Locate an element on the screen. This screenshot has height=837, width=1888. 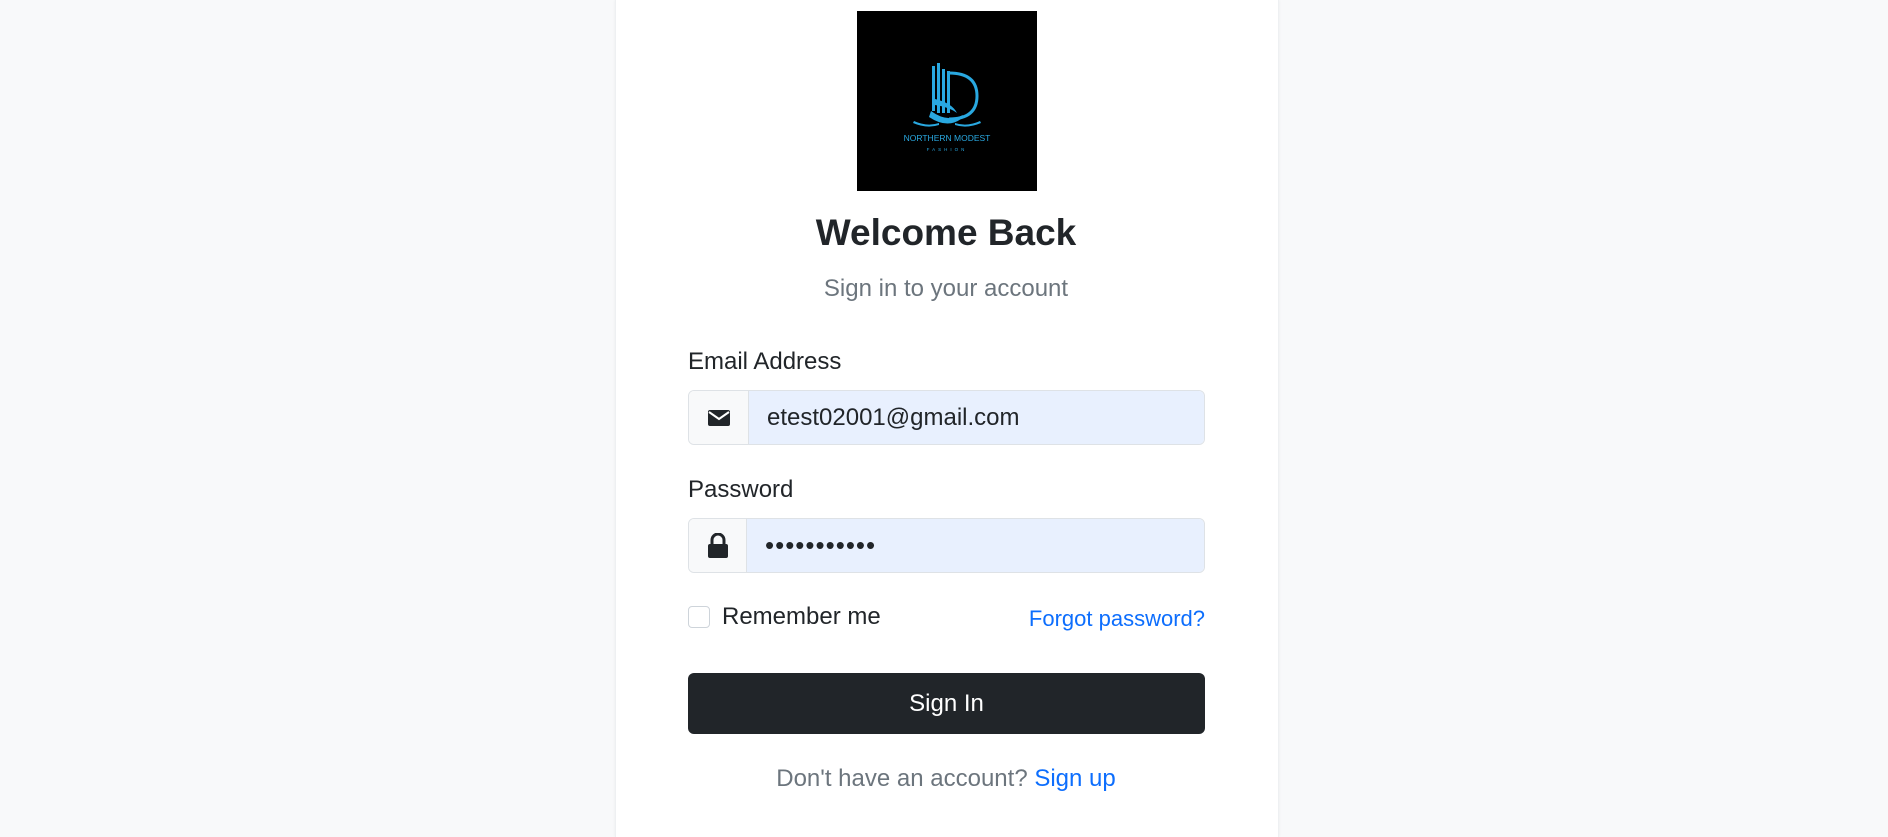
remember-me-label: Remember me is located at coordinates (801, 617).